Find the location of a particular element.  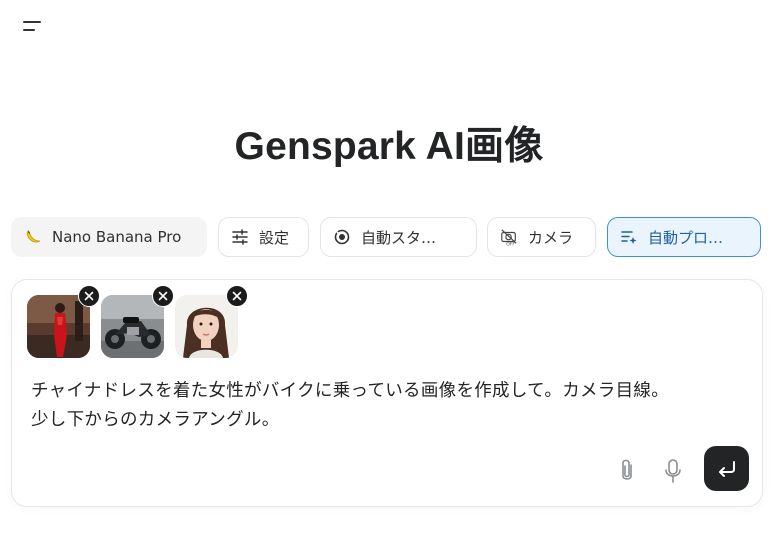

page-title: Genspark AI画像 is located at coordinates (389, 146).